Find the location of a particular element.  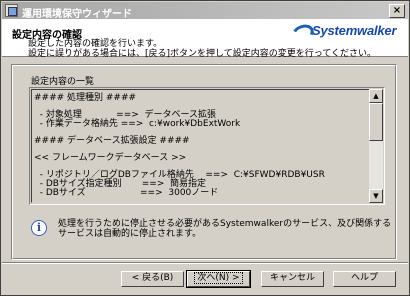

description-line-1: 設定した内容の確認を行います。 is located at coordinates (95, 44).